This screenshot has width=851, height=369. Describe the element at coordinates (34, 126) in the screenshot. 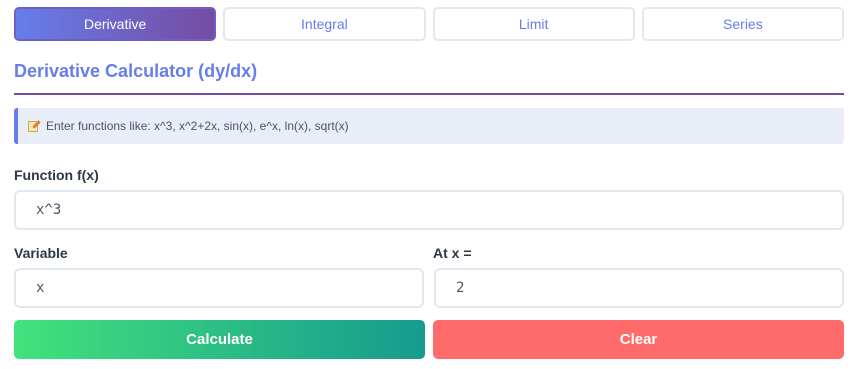

I see `memo-icon` at that location.